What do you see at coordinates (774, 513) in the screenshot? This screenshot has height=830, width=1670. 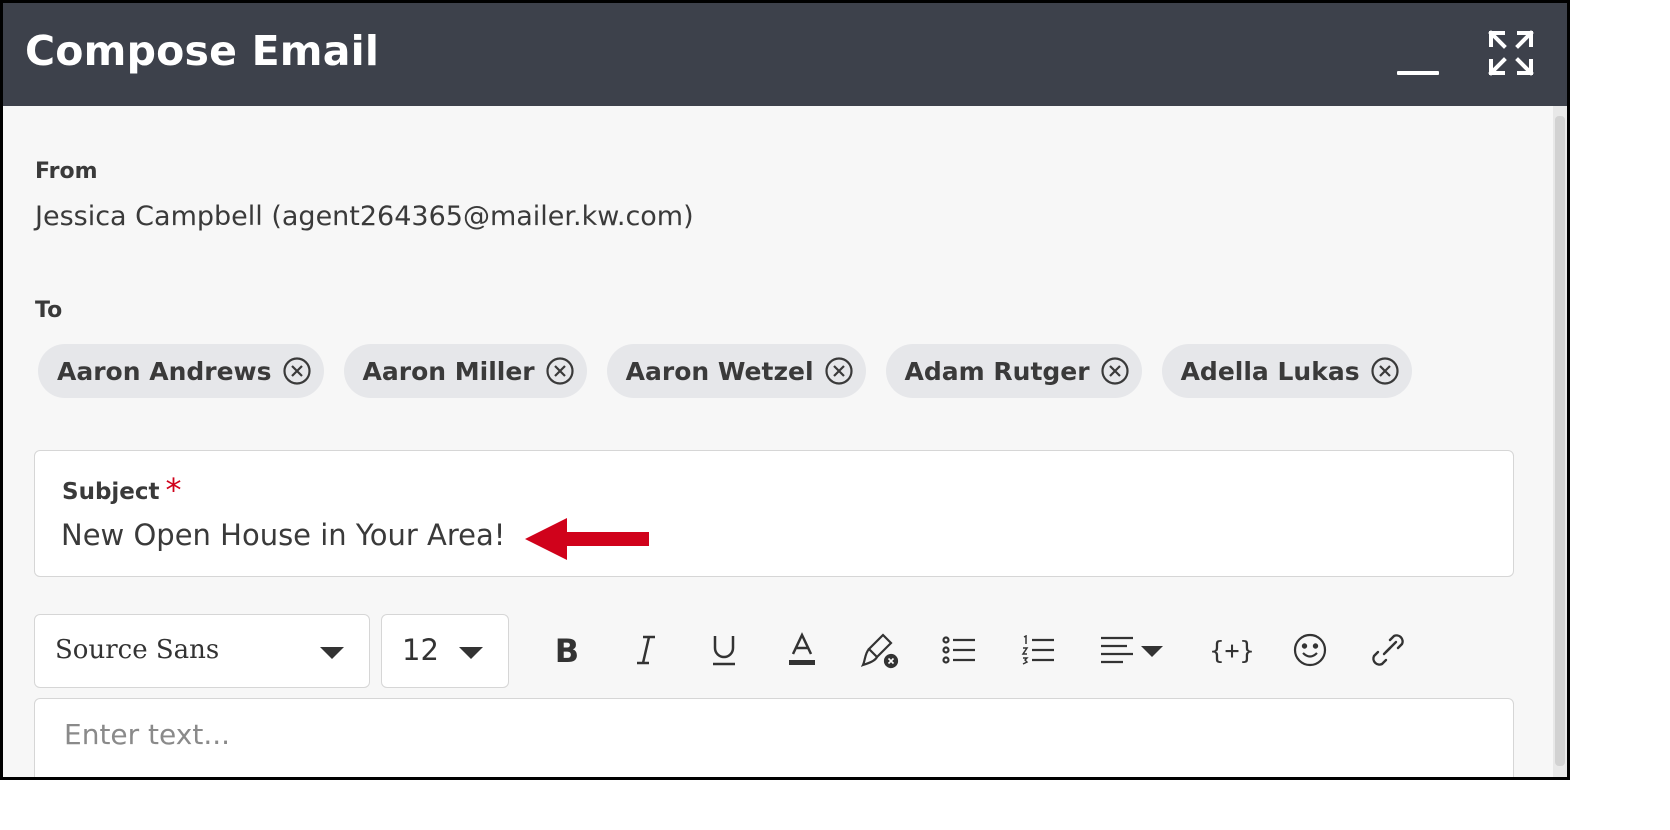 I see `subject-field: Subject *` at bounding box center [774, 513].